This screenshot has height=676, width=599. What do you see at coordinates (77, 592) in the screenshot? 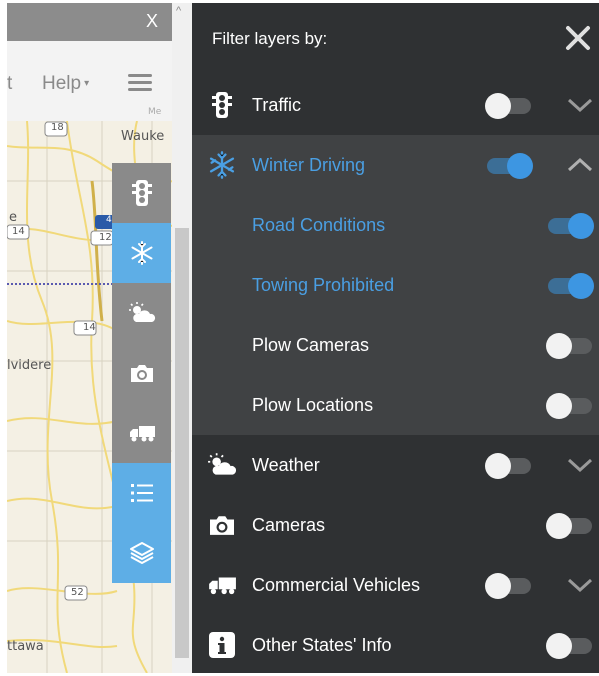
I see `route-shield-52: 52` at bounding box center [77, 592].